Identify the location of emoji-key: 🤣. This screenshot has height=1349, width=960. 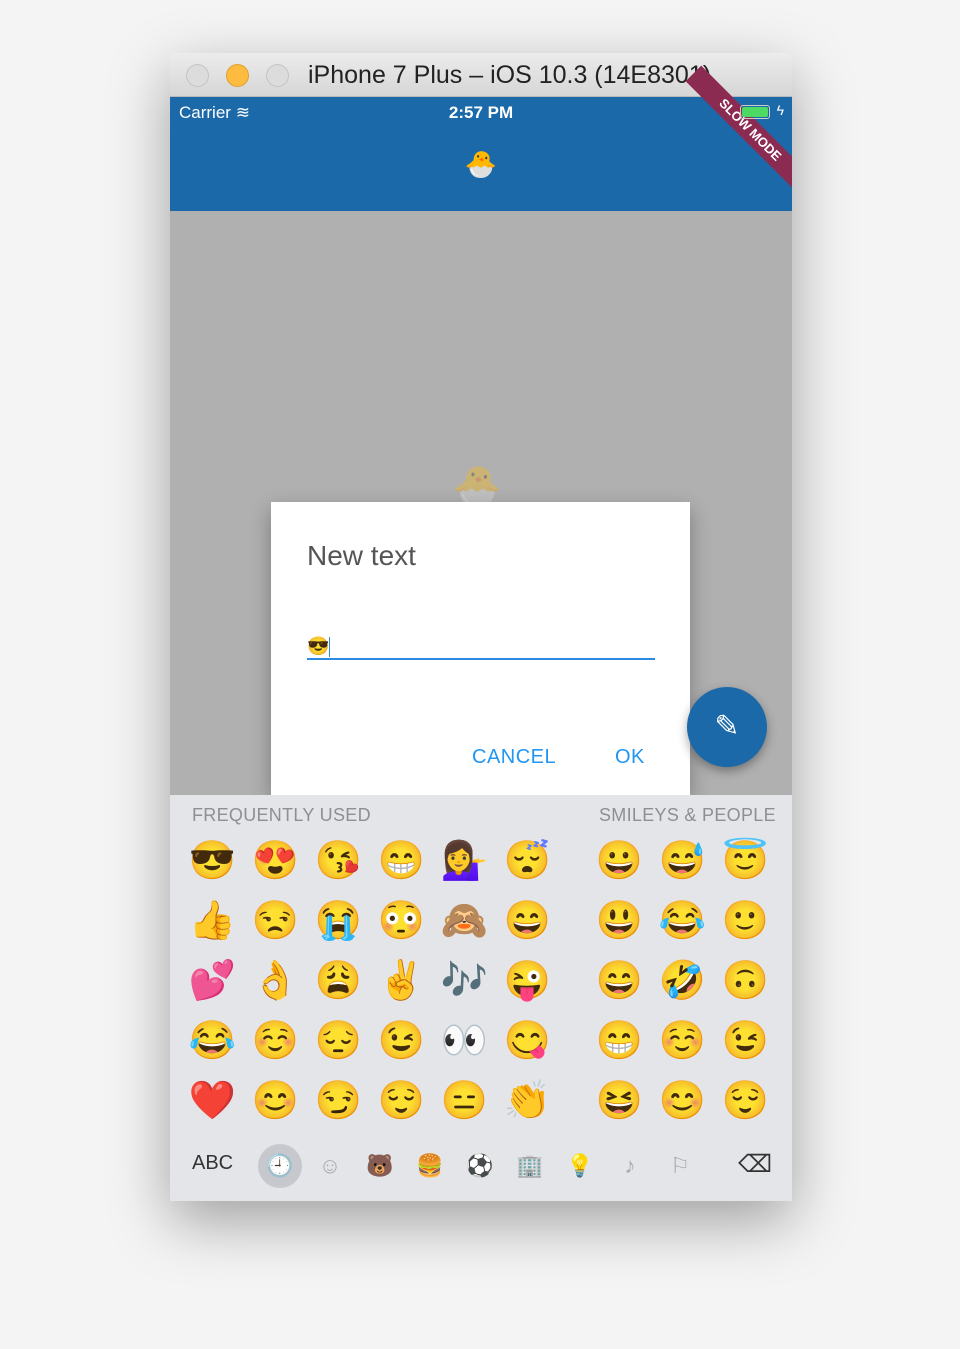
(682, 981).